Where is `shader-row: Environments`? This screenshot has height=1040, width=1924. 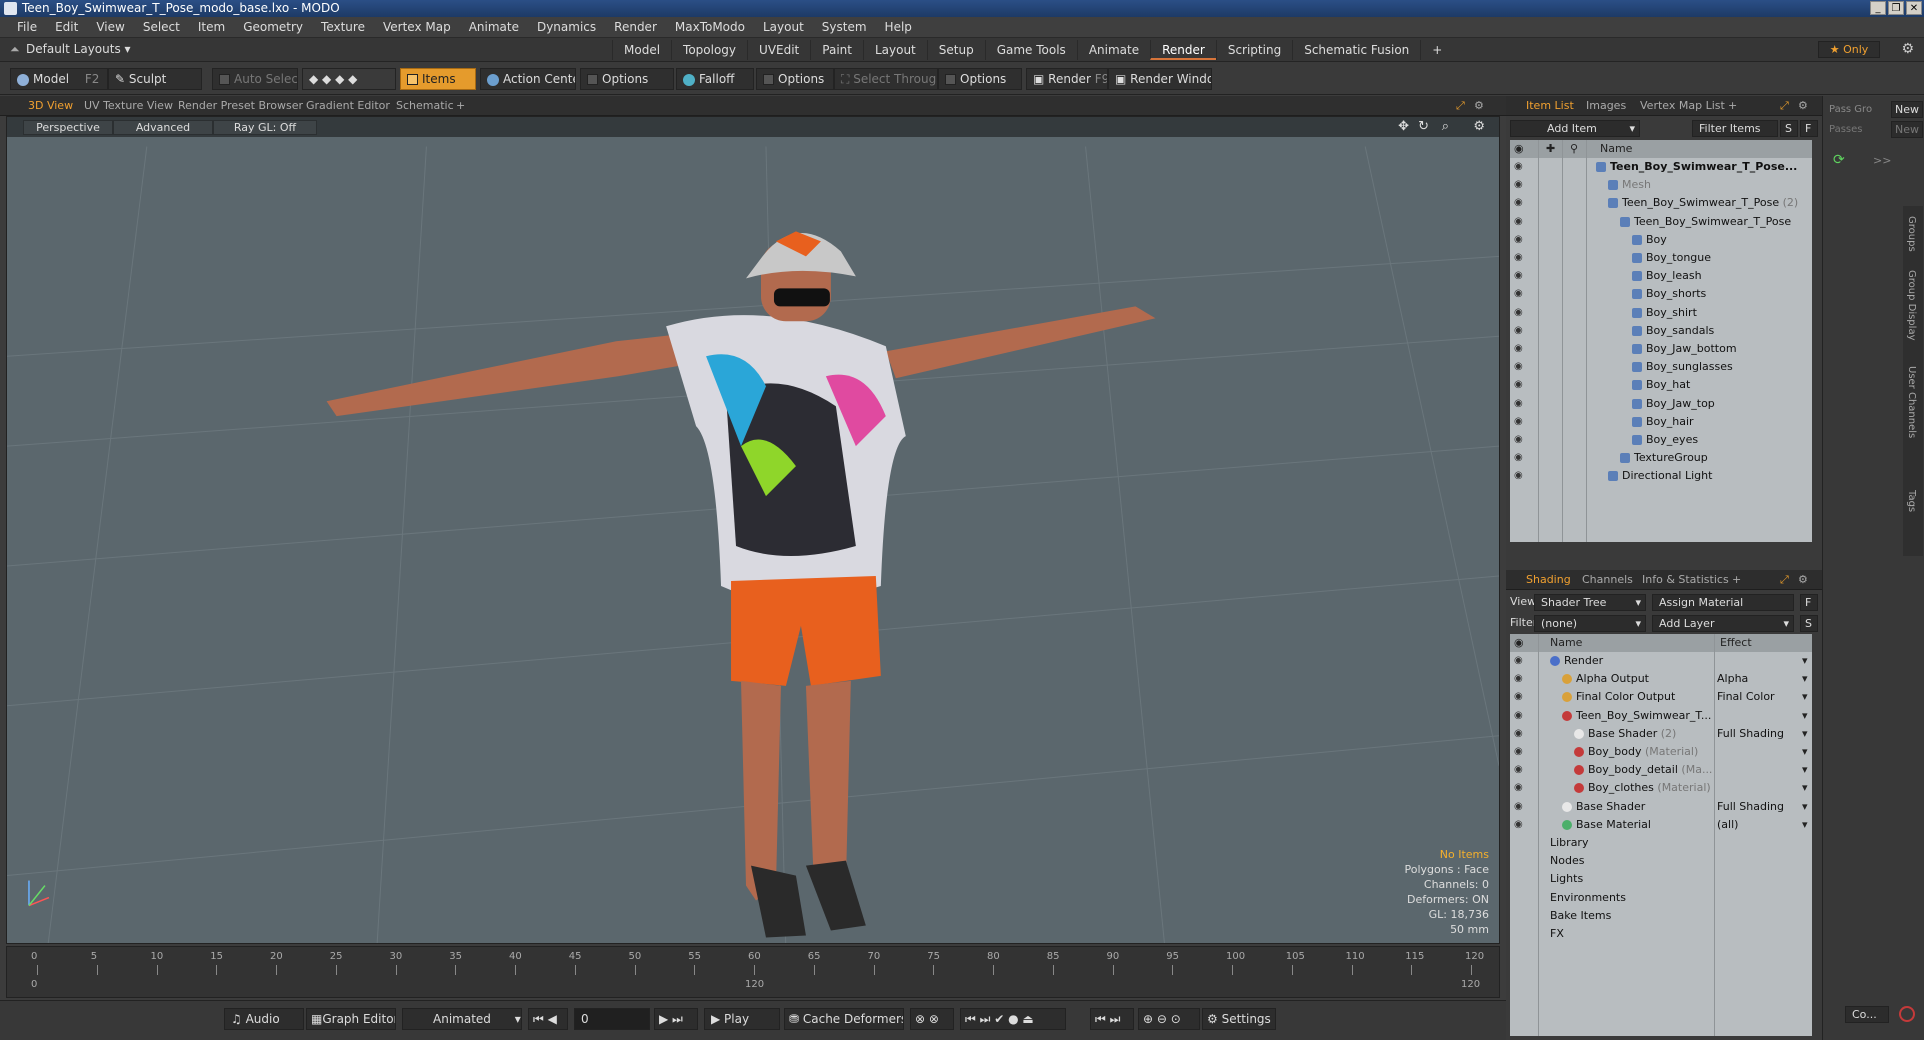 shader-row: Environments is located at coordinates (1661, 898).